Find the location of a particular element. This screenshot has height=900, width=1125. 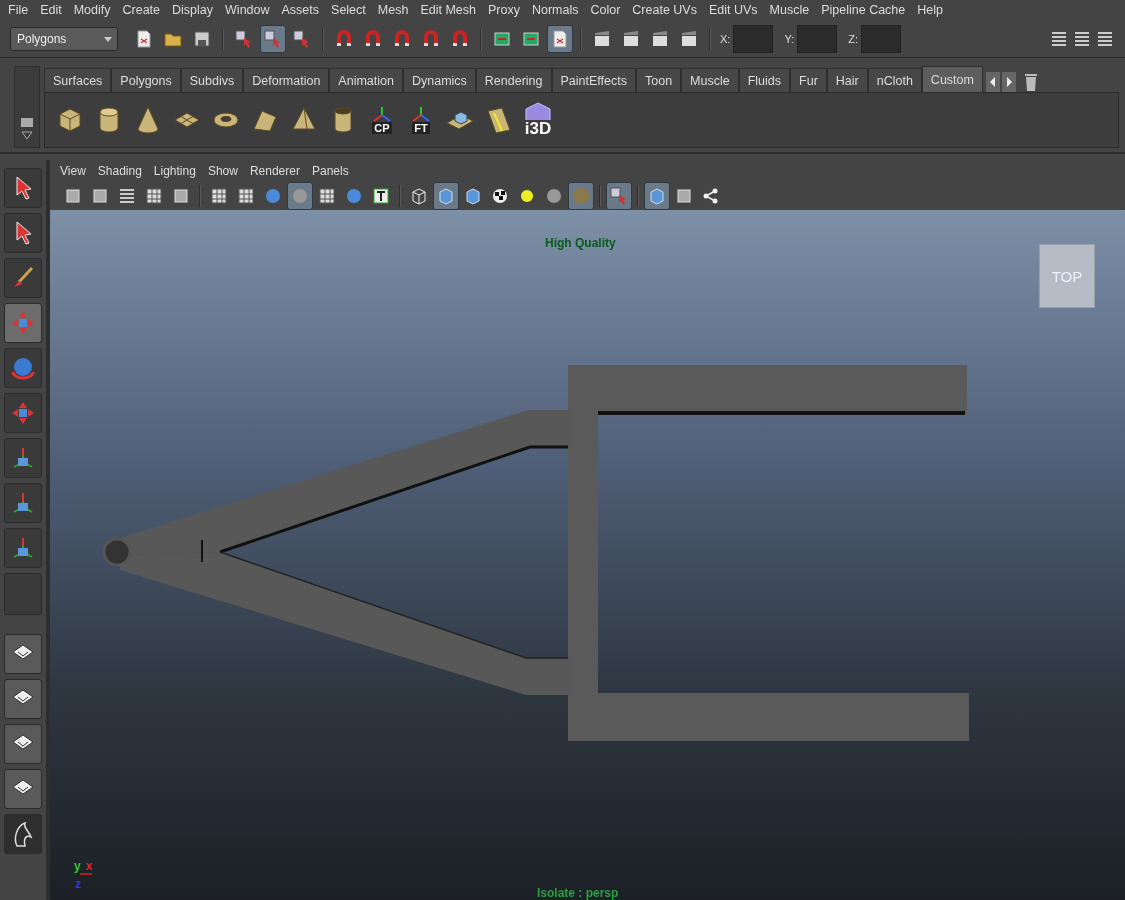

checker-ball-icon is located at coordinates (500, 196).